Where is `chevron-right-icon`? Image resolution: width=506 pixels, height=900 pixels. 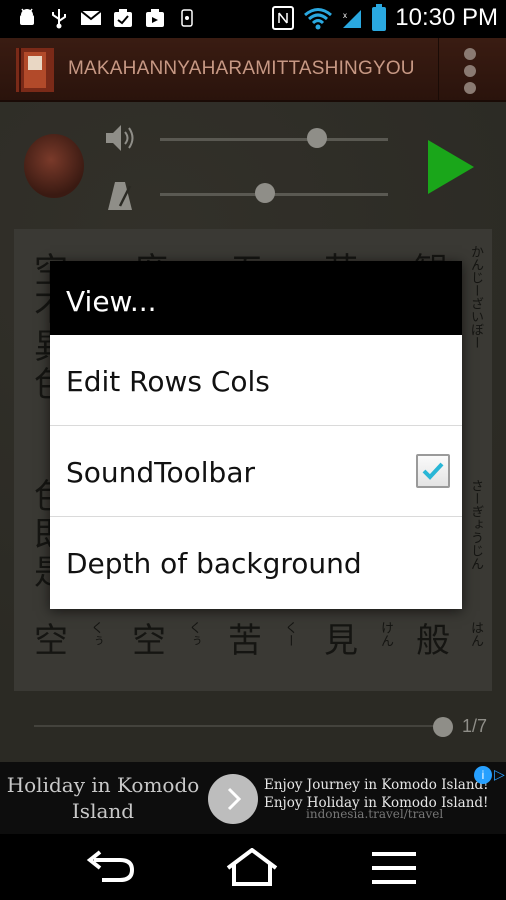
chevron-right-icon is located at coordinates (234, 799).